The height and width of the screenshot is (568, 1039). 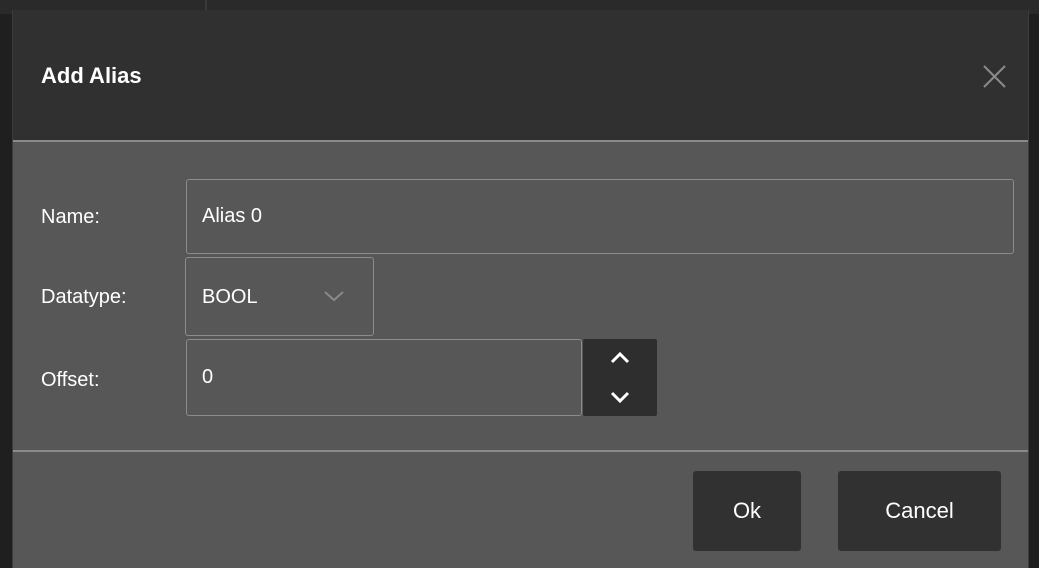 I want to click on datatype-value: BOOL, so click(x=230, y=297).